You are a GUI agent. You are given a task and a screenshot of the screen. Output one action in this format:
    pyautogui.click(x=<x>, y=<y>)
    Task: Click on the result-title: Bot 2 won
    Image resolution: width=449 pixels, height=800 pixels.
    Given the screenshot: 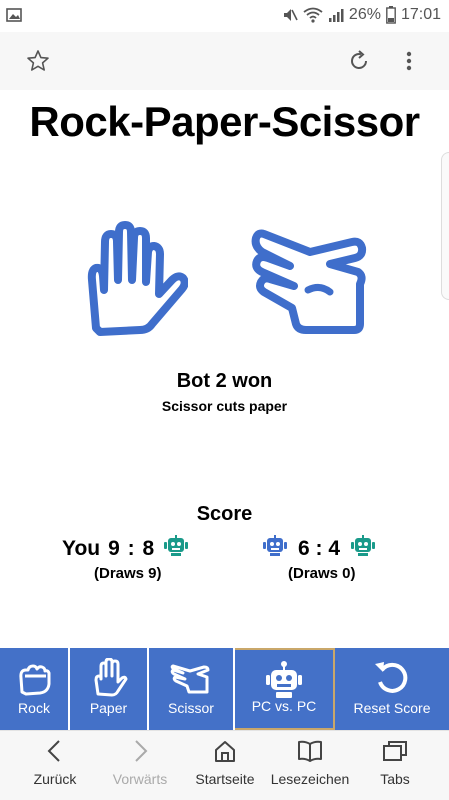 What is the action you would take?
    pyautogui.click(x=224, y=381)
    